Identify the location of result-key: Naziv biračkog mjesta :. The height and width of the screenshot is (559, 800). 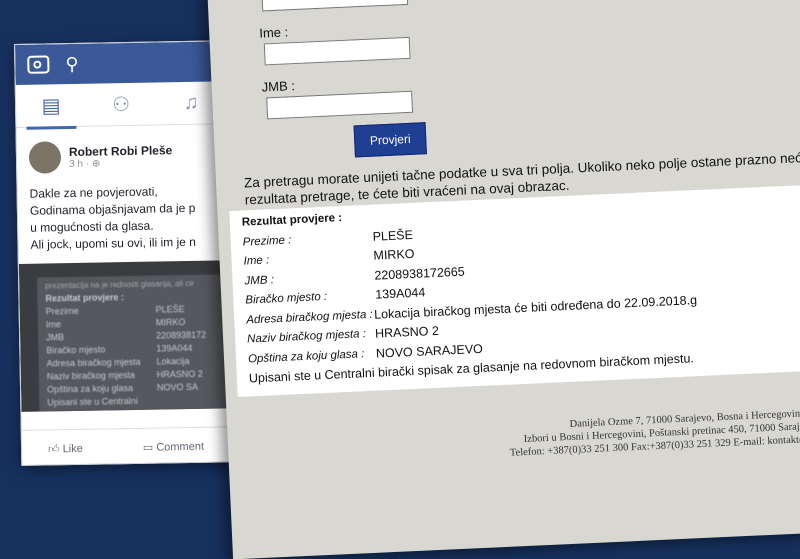
(311, 337).